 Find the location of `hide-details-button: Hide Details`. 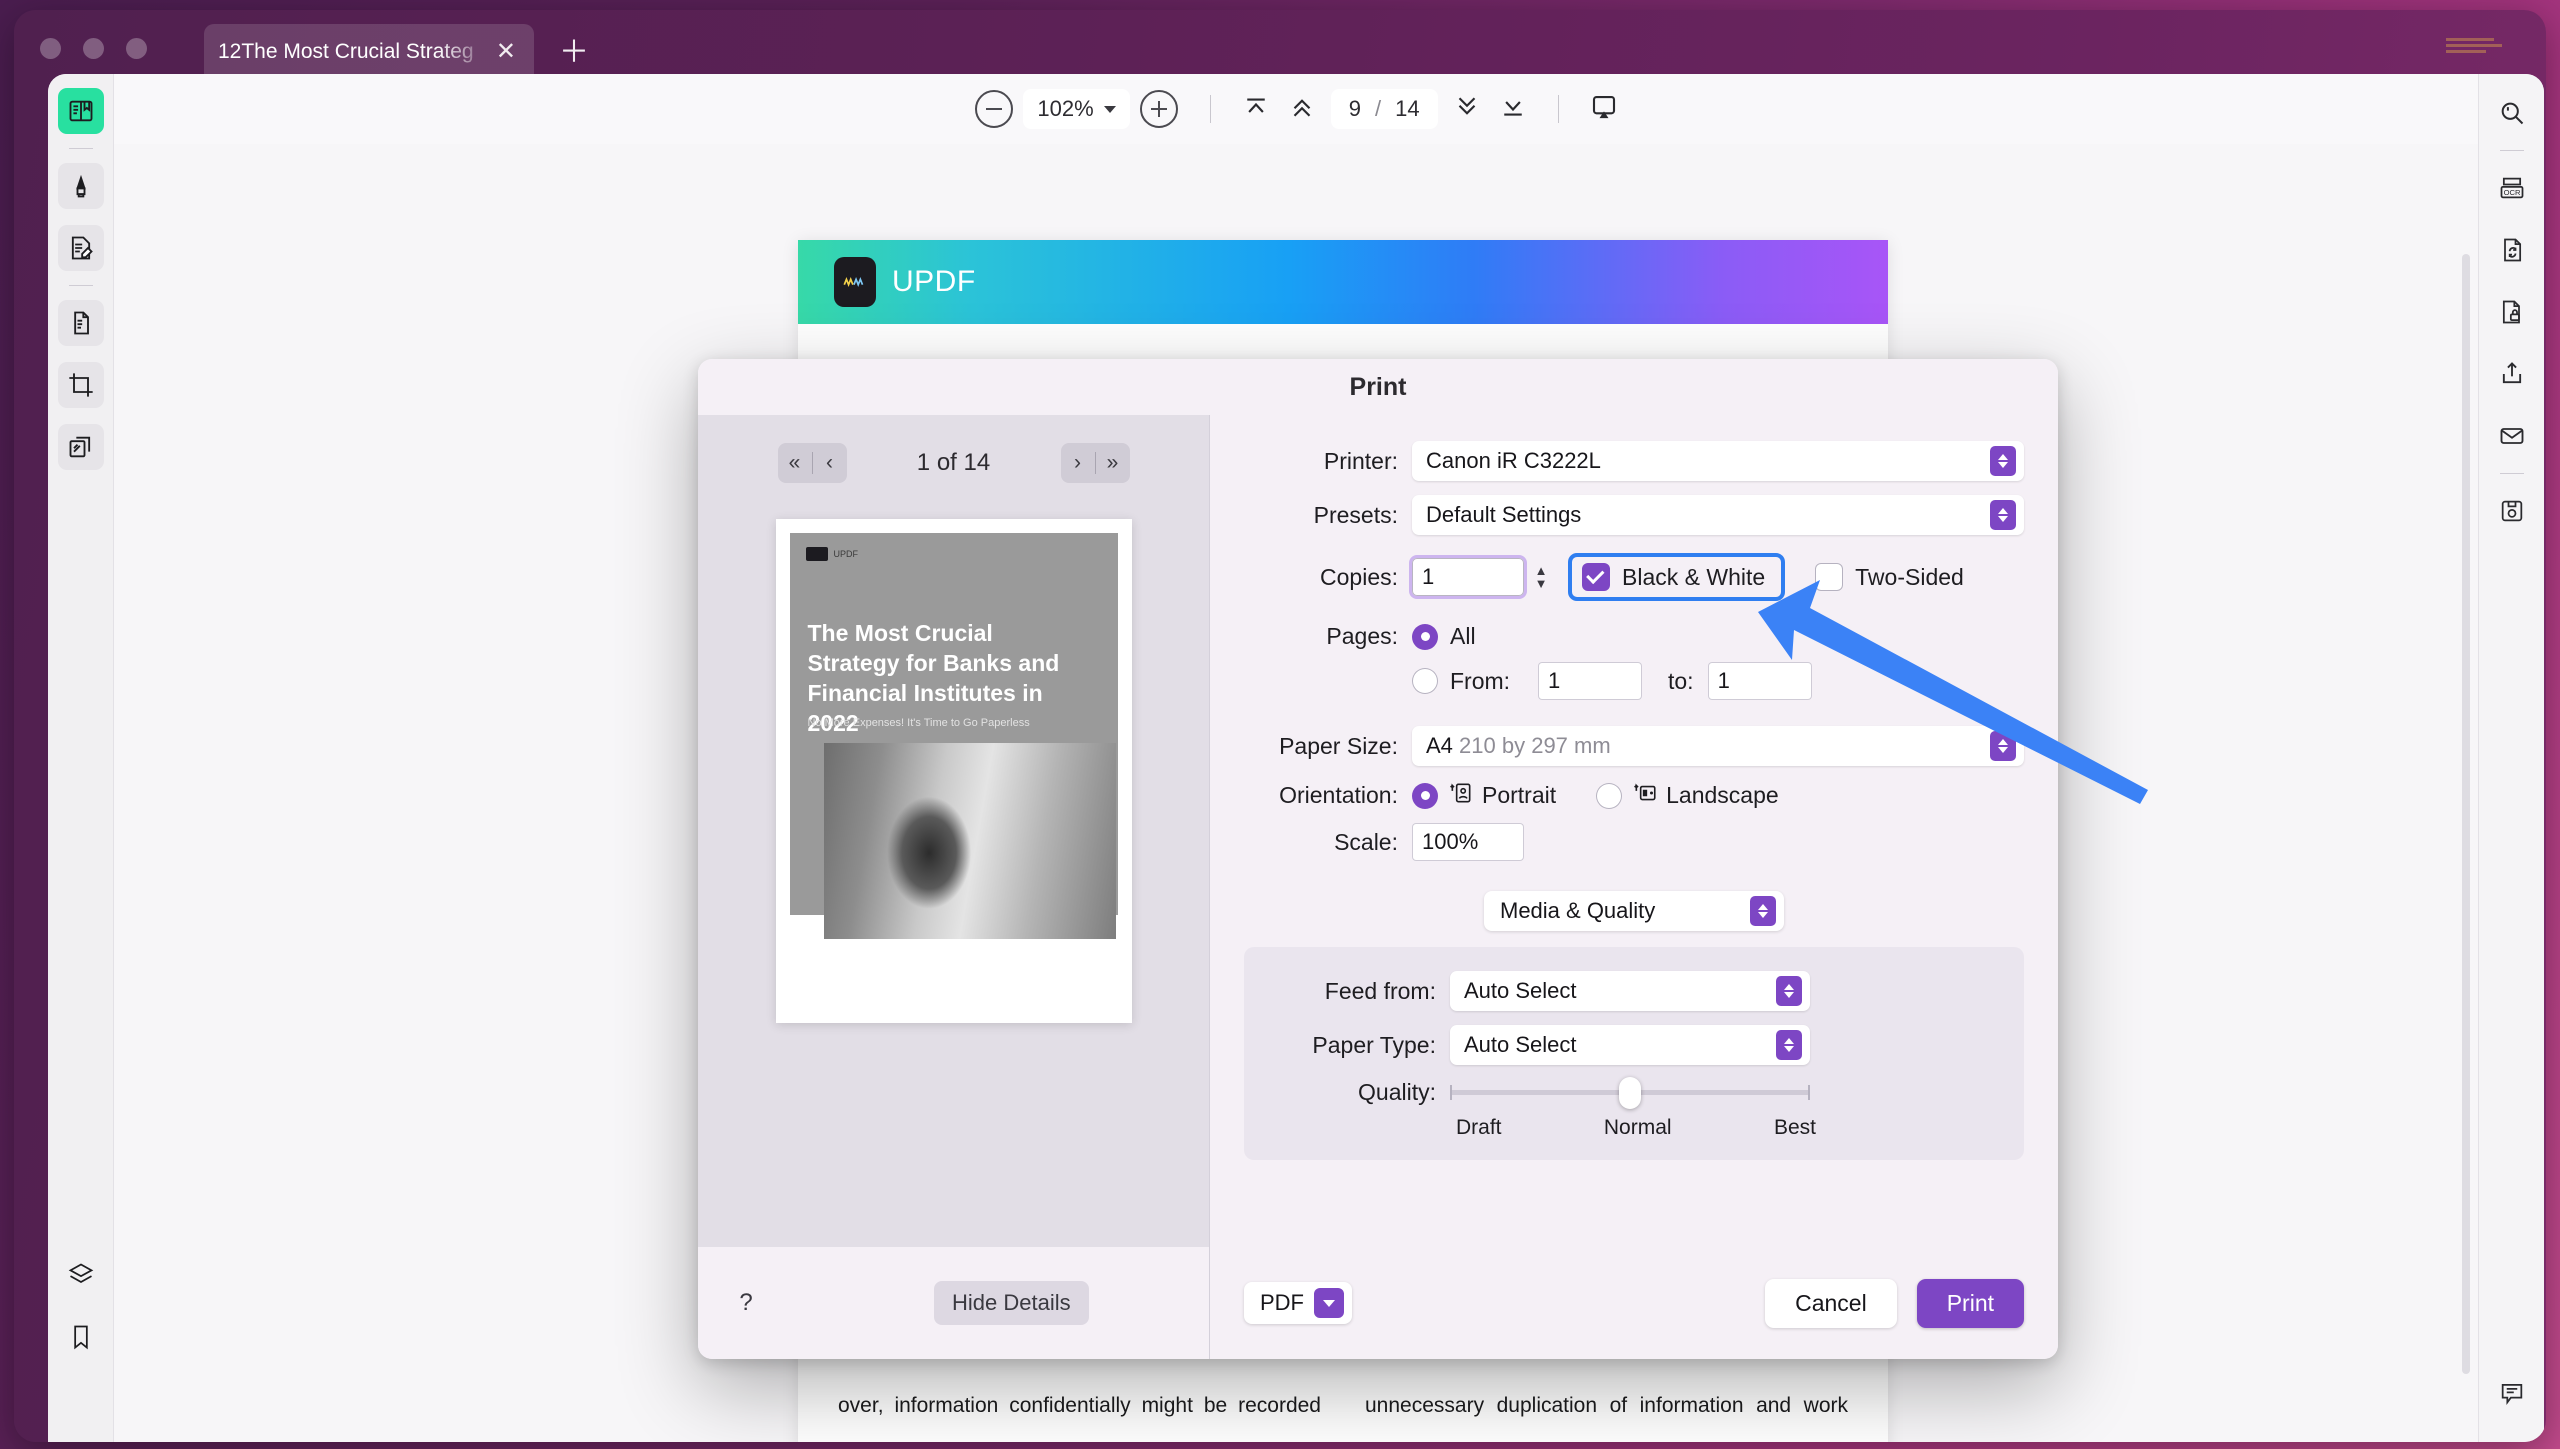

hide-details-button: Hide Details is located at coordinates (1011, 1303).